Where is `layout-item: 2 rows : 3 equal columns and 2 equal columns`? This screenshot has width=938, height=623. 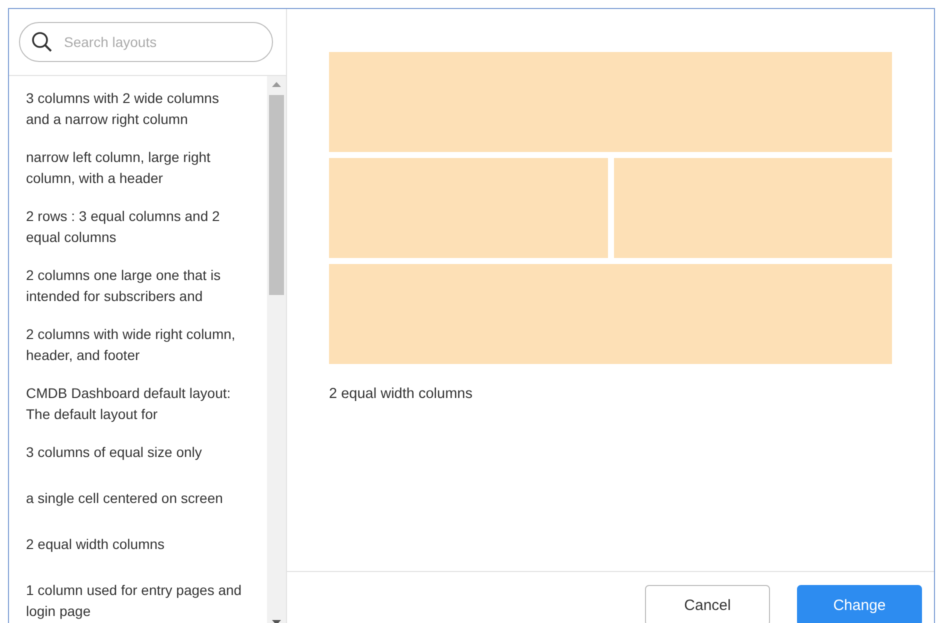 layout-item: 2 rows : 3 equal columns and 2 equal columns is located at coordinates (135, 235).